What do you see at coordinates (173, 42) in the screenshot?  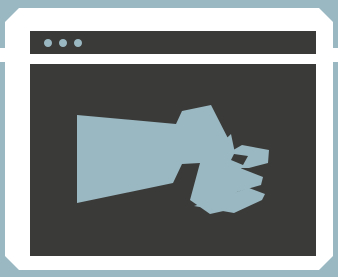 I see `window-title-bar` at bounding box center [173, 42].